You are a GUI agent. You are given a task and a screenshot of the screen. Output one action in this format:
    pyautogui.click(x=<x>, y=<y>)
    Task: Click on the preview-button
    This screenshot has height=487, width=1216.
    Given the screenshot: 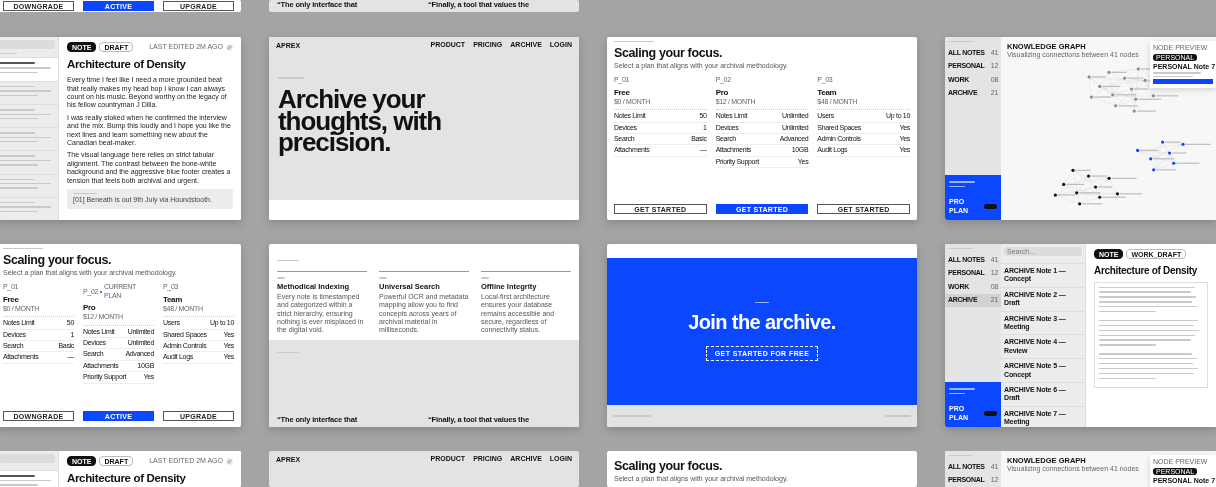 What is the action you would take?
    pyautogui.click(x=1183, y=82)
    